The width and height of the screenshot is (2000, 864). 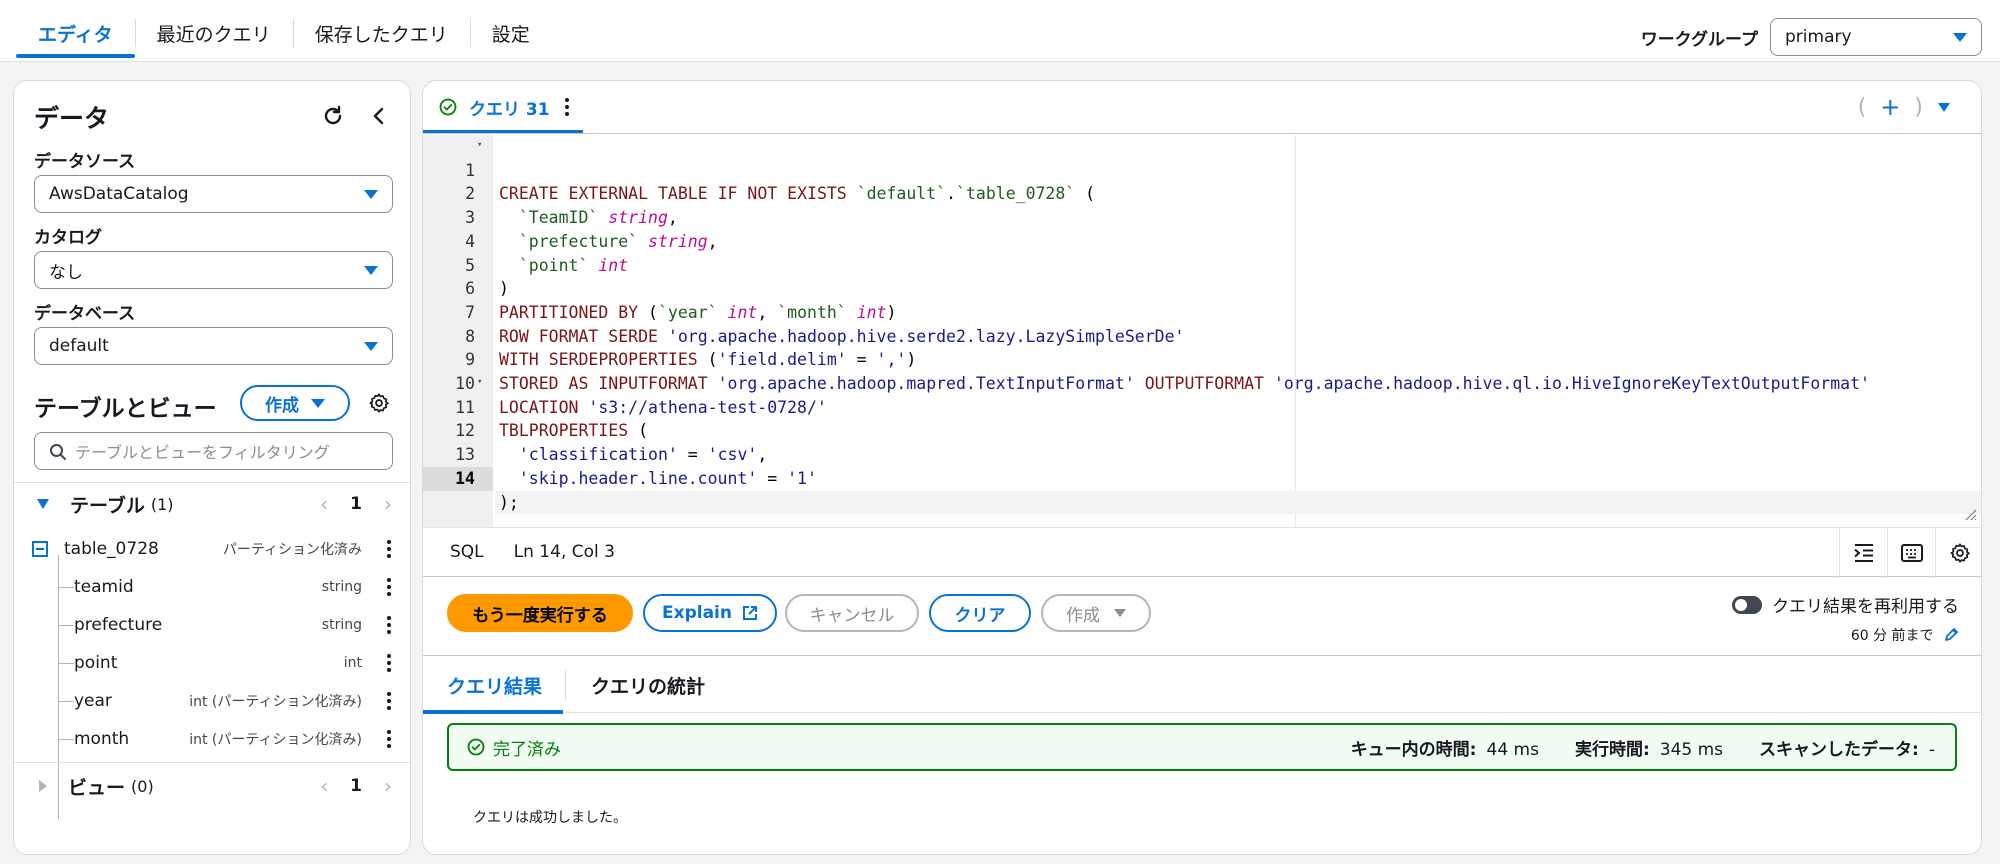 I want to click on collapse-panel-icon, so click(x=379, y=116).